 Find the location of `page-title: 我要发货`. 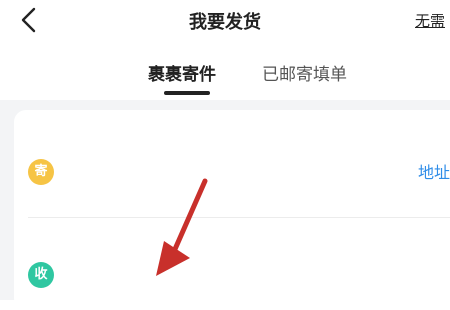

page-title: 我要发货 is located at coordinates (225, 22).